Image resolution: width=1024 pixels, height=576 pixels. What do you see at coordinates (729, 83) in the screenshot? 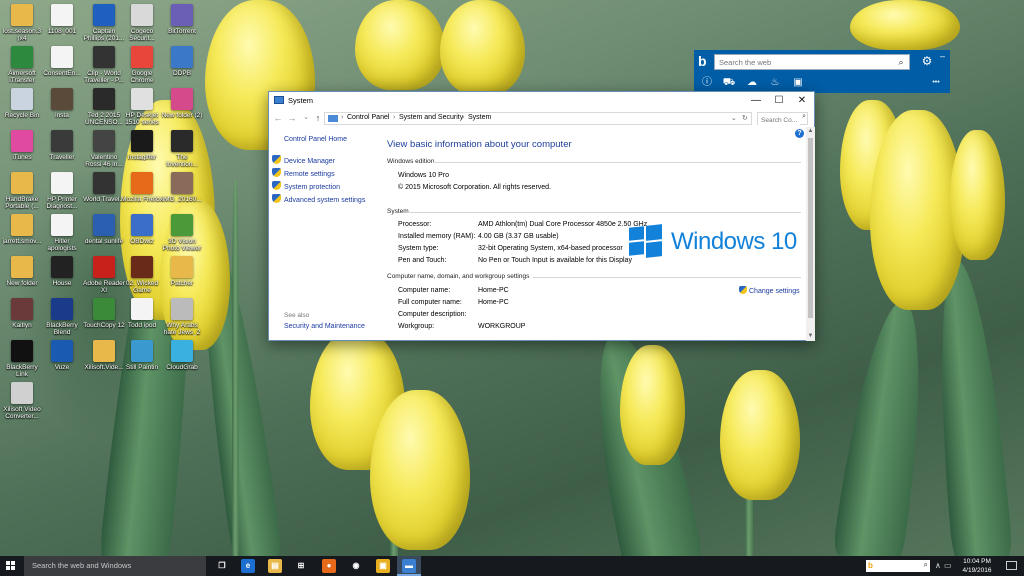
I see `bing-news-icon: ⛟` at bounding box center [729, 83].